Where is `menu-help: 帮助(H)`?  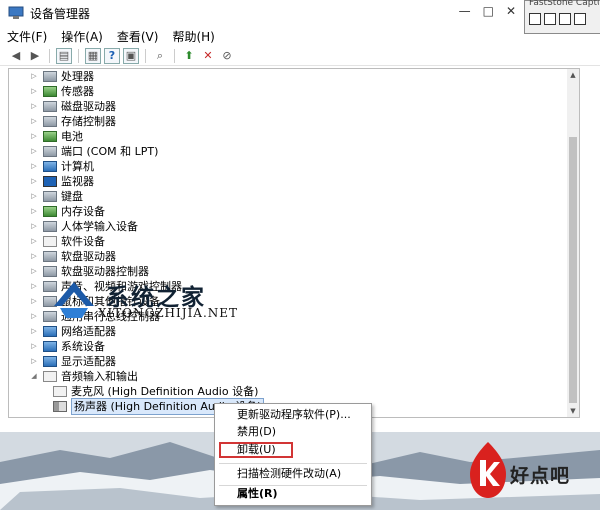 menu-help: 帮助(H) is located at coordinates (193, 36).